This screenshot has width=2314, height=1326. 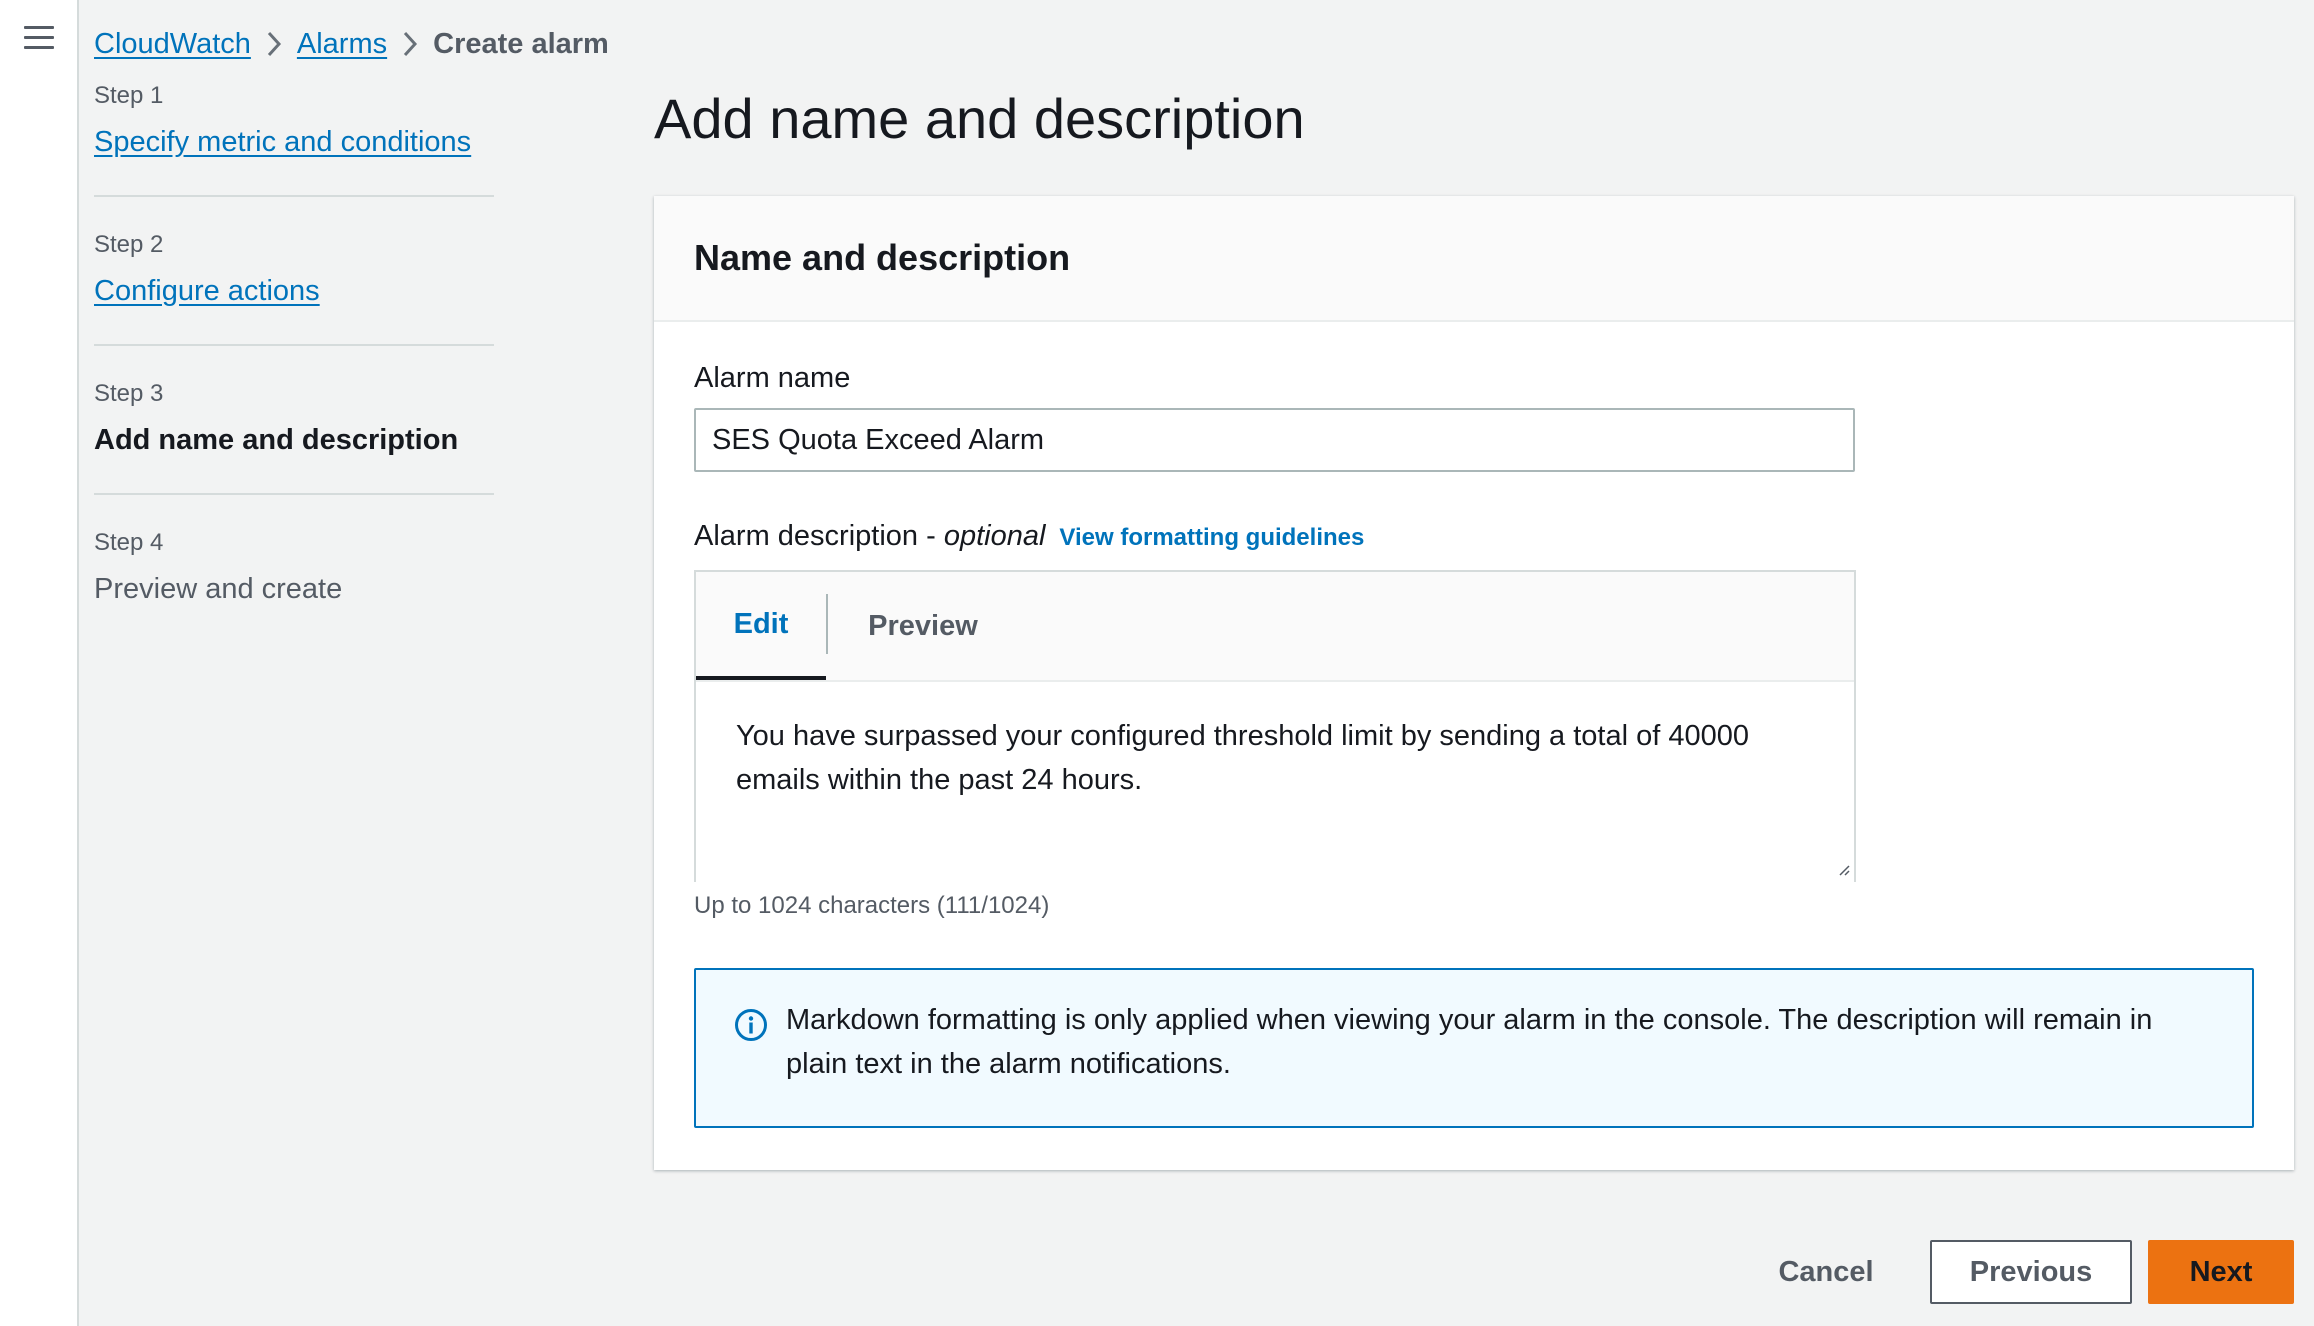 What do you see at coordinates (923, 626) in the screenshot?
I see `tab-preview: Preview` at bounding box center [923, 626].